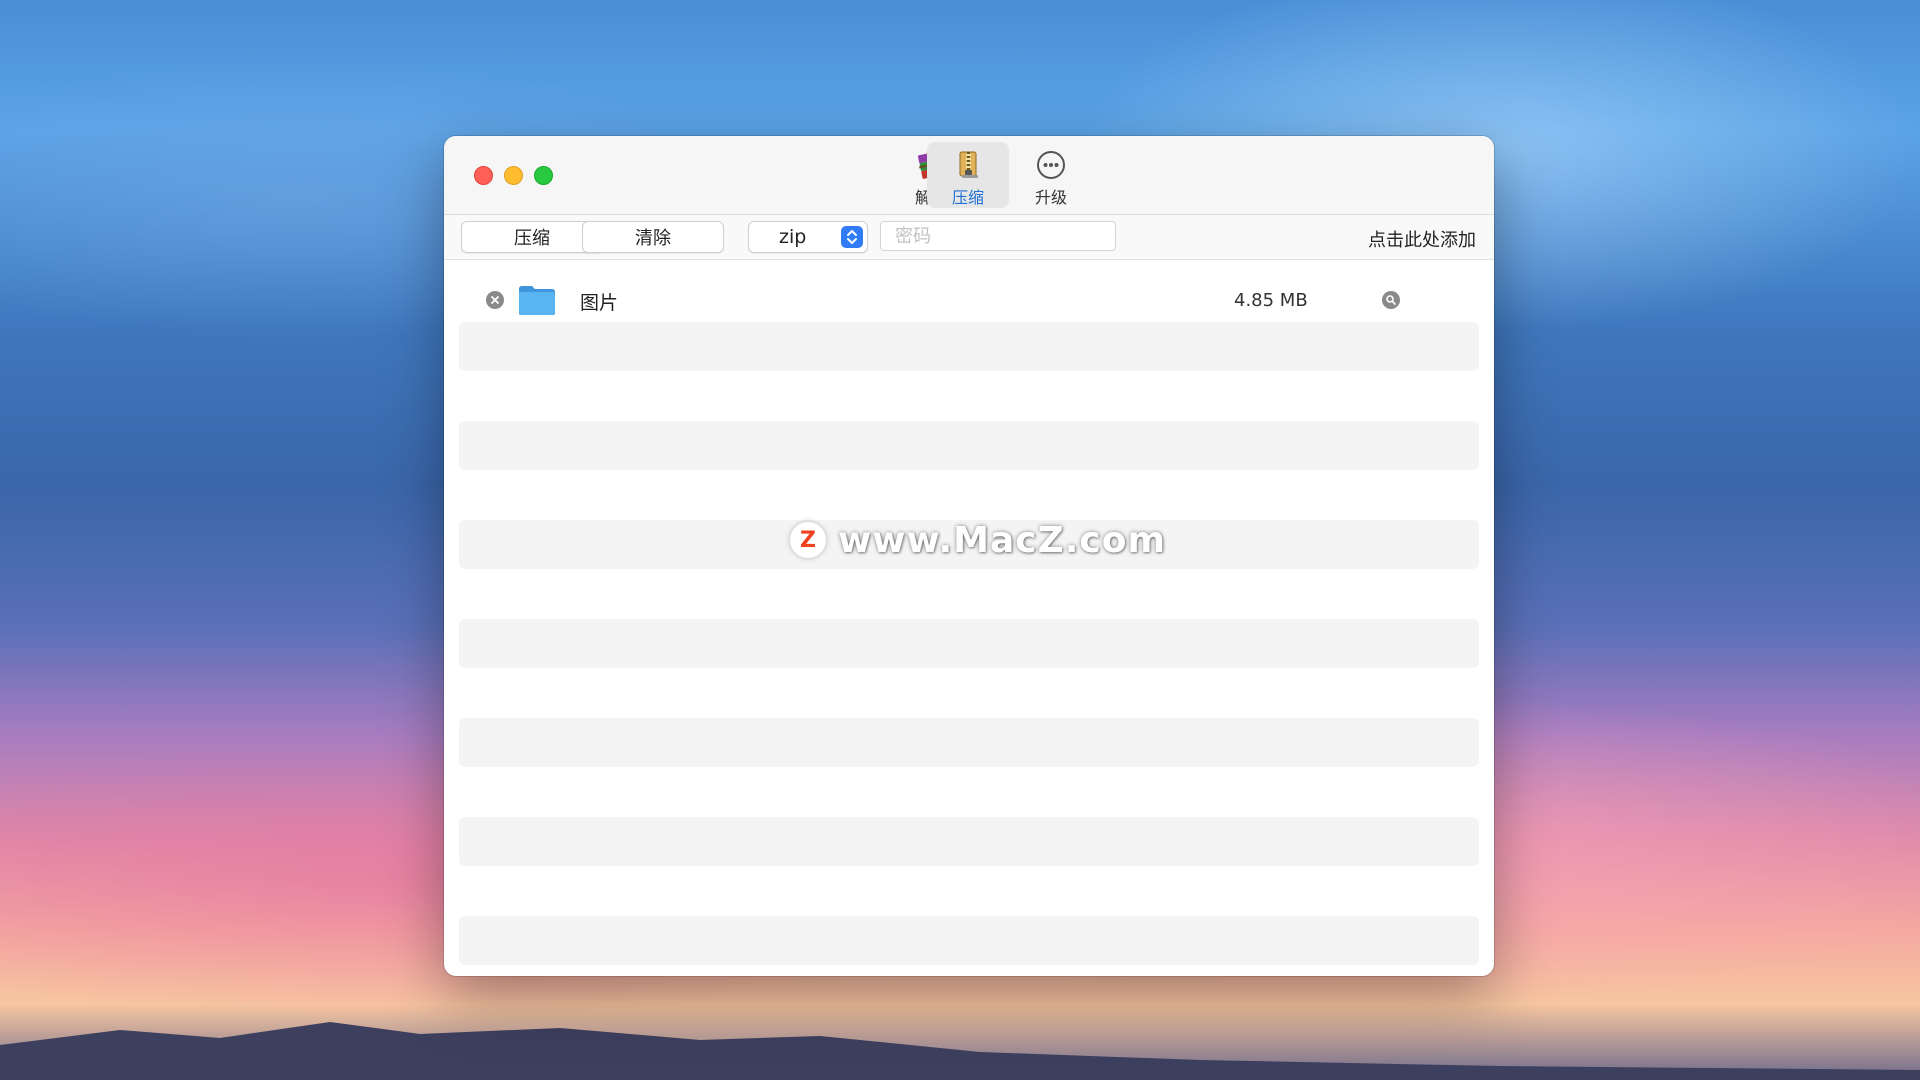  I want to click on action-bar: 压缩 清除 zip 点击此处添加, so click(969, 237).